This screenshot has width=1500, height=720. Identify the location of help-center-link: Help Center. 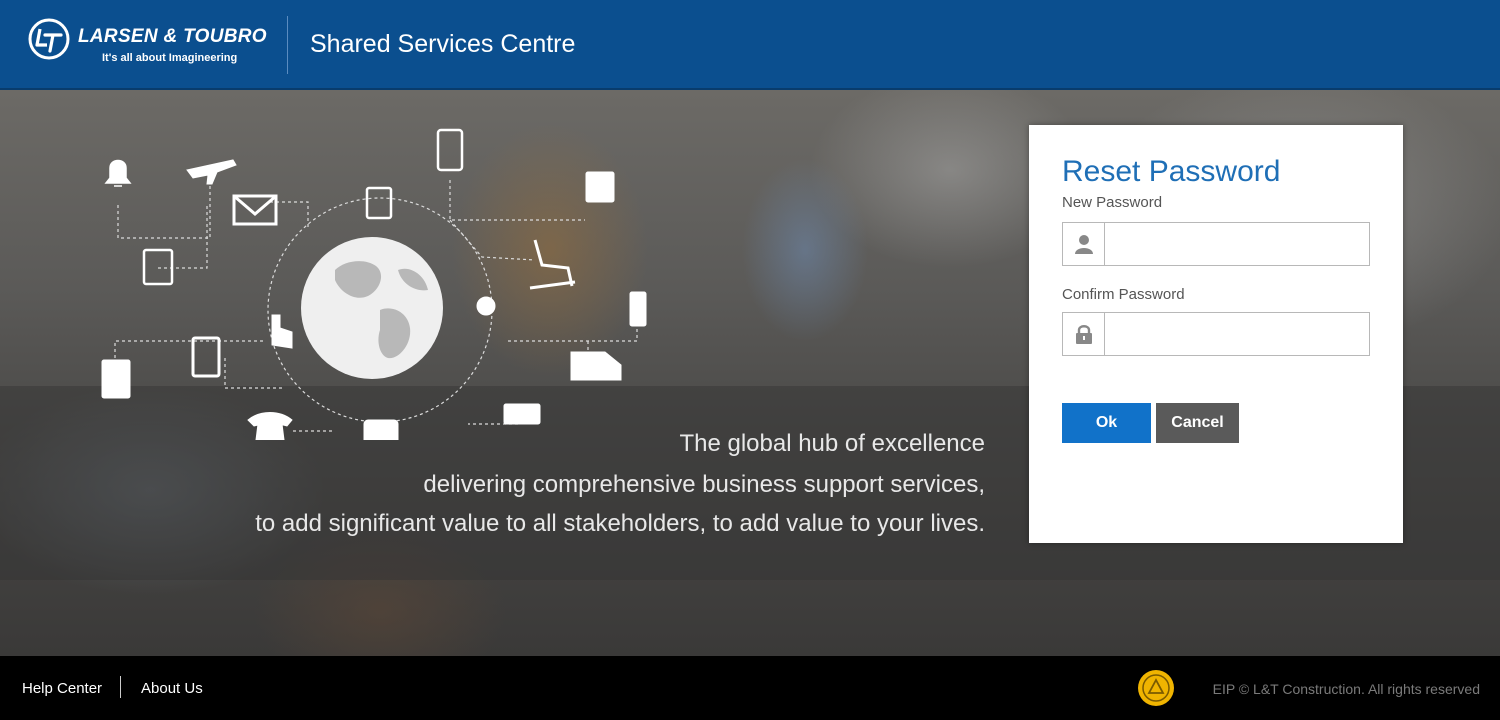
(62, 688).